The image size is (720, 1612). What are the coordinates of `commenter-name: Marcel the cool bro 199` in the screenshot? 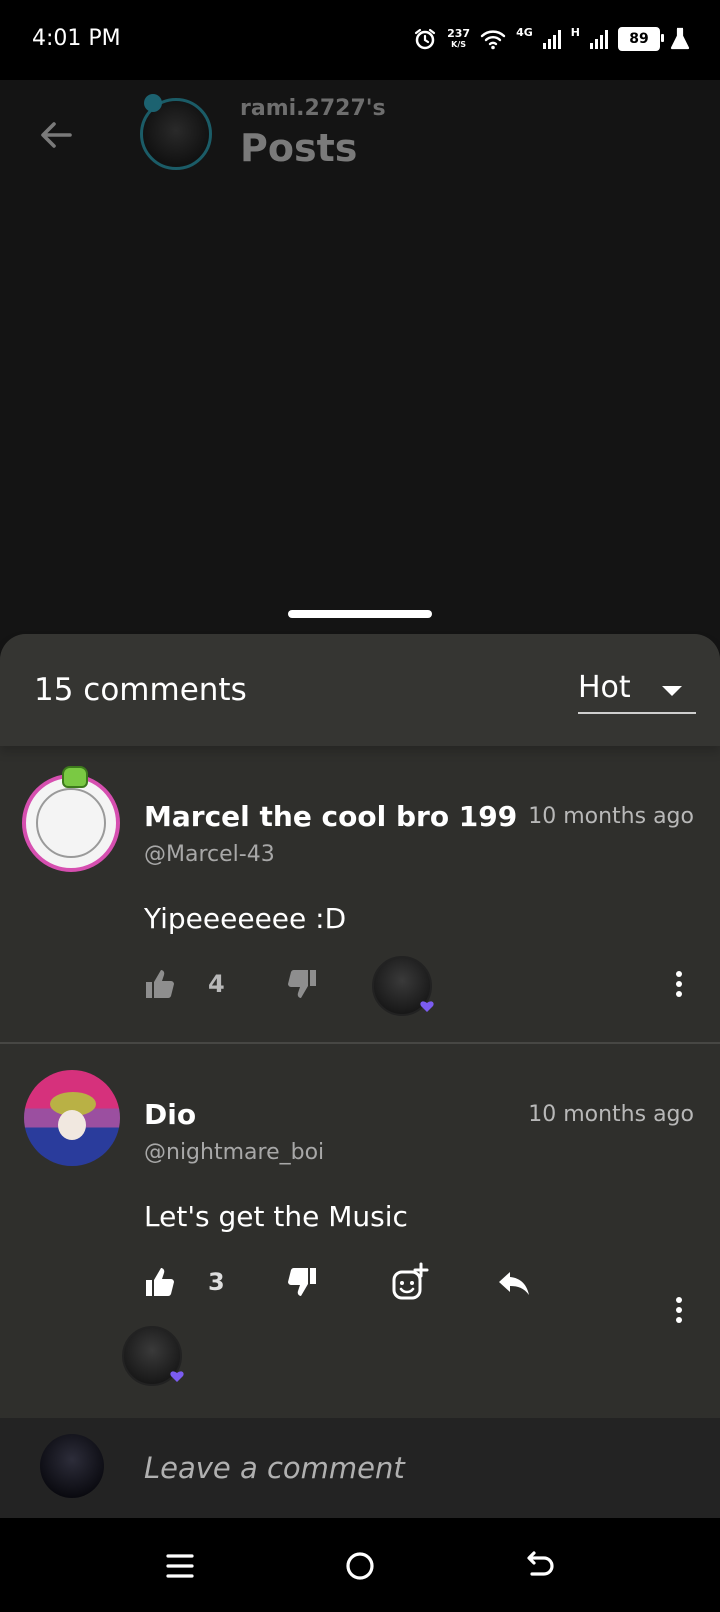 It's located at (330, 816).